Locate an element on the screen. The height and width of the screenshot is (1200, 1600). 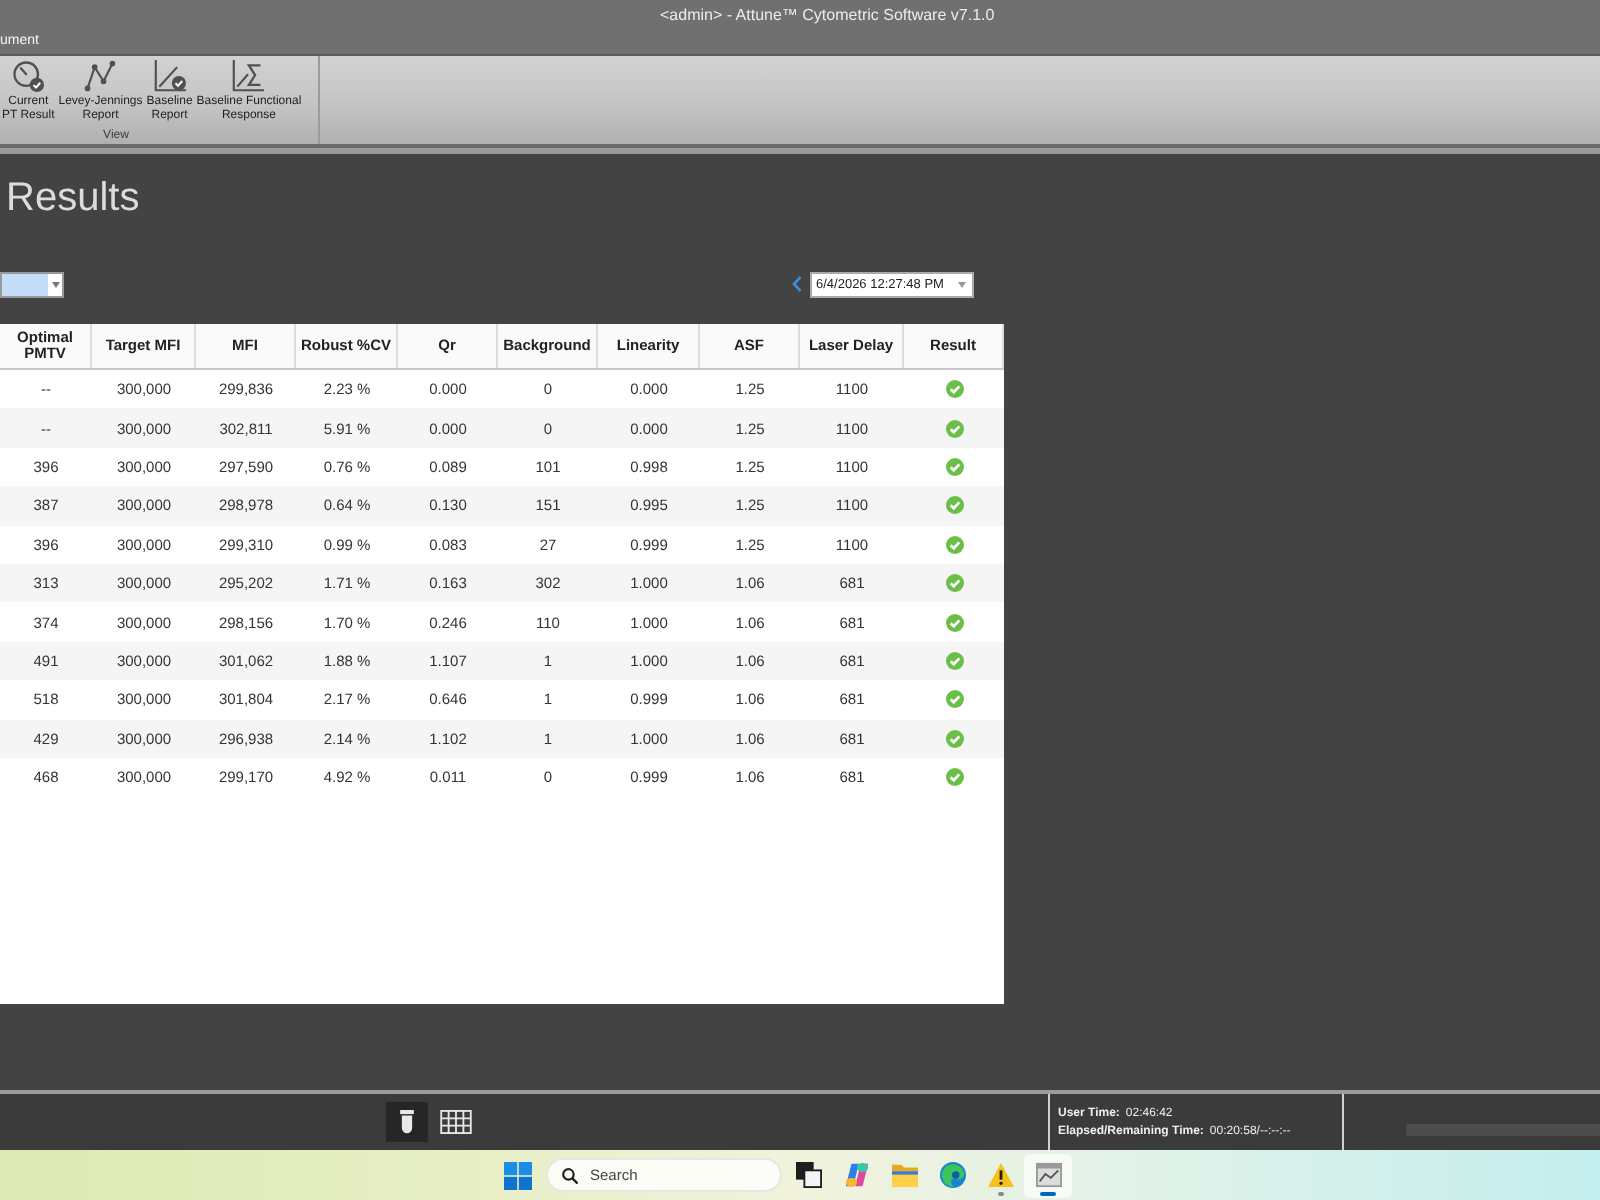
start-button is located at coordinates (518, 1175).